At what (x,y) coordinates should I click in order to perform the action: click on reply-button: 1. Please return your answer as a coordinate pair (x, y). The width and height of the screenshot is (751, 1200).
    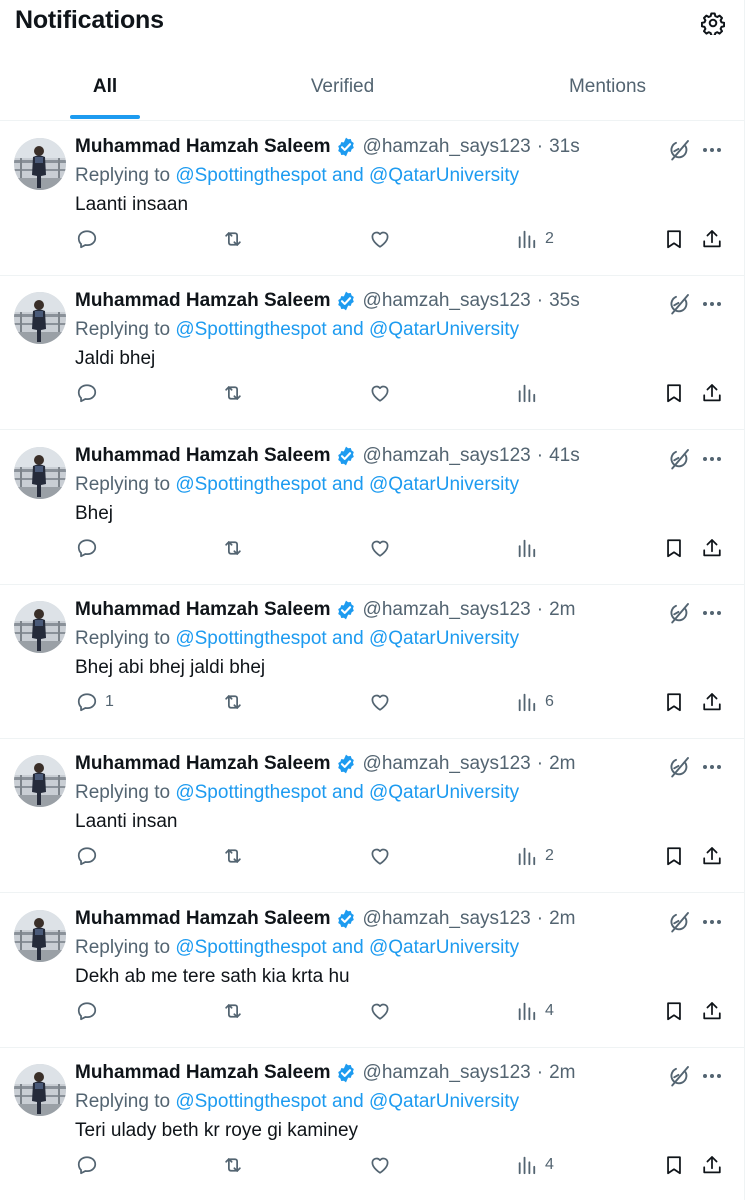
    Looking at the image, I should click on (95, 702).